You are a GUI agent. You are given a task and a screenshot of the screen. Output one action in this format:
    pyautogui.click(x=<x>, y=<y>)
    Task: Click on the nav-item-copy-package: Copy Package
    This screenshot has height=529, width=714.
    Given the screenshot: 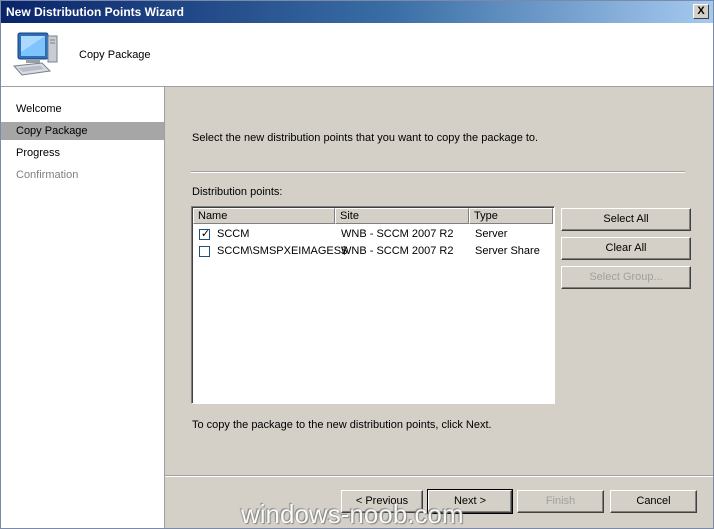 What is the action you would take?
    pyautogui.click(x=82, y=131)
    